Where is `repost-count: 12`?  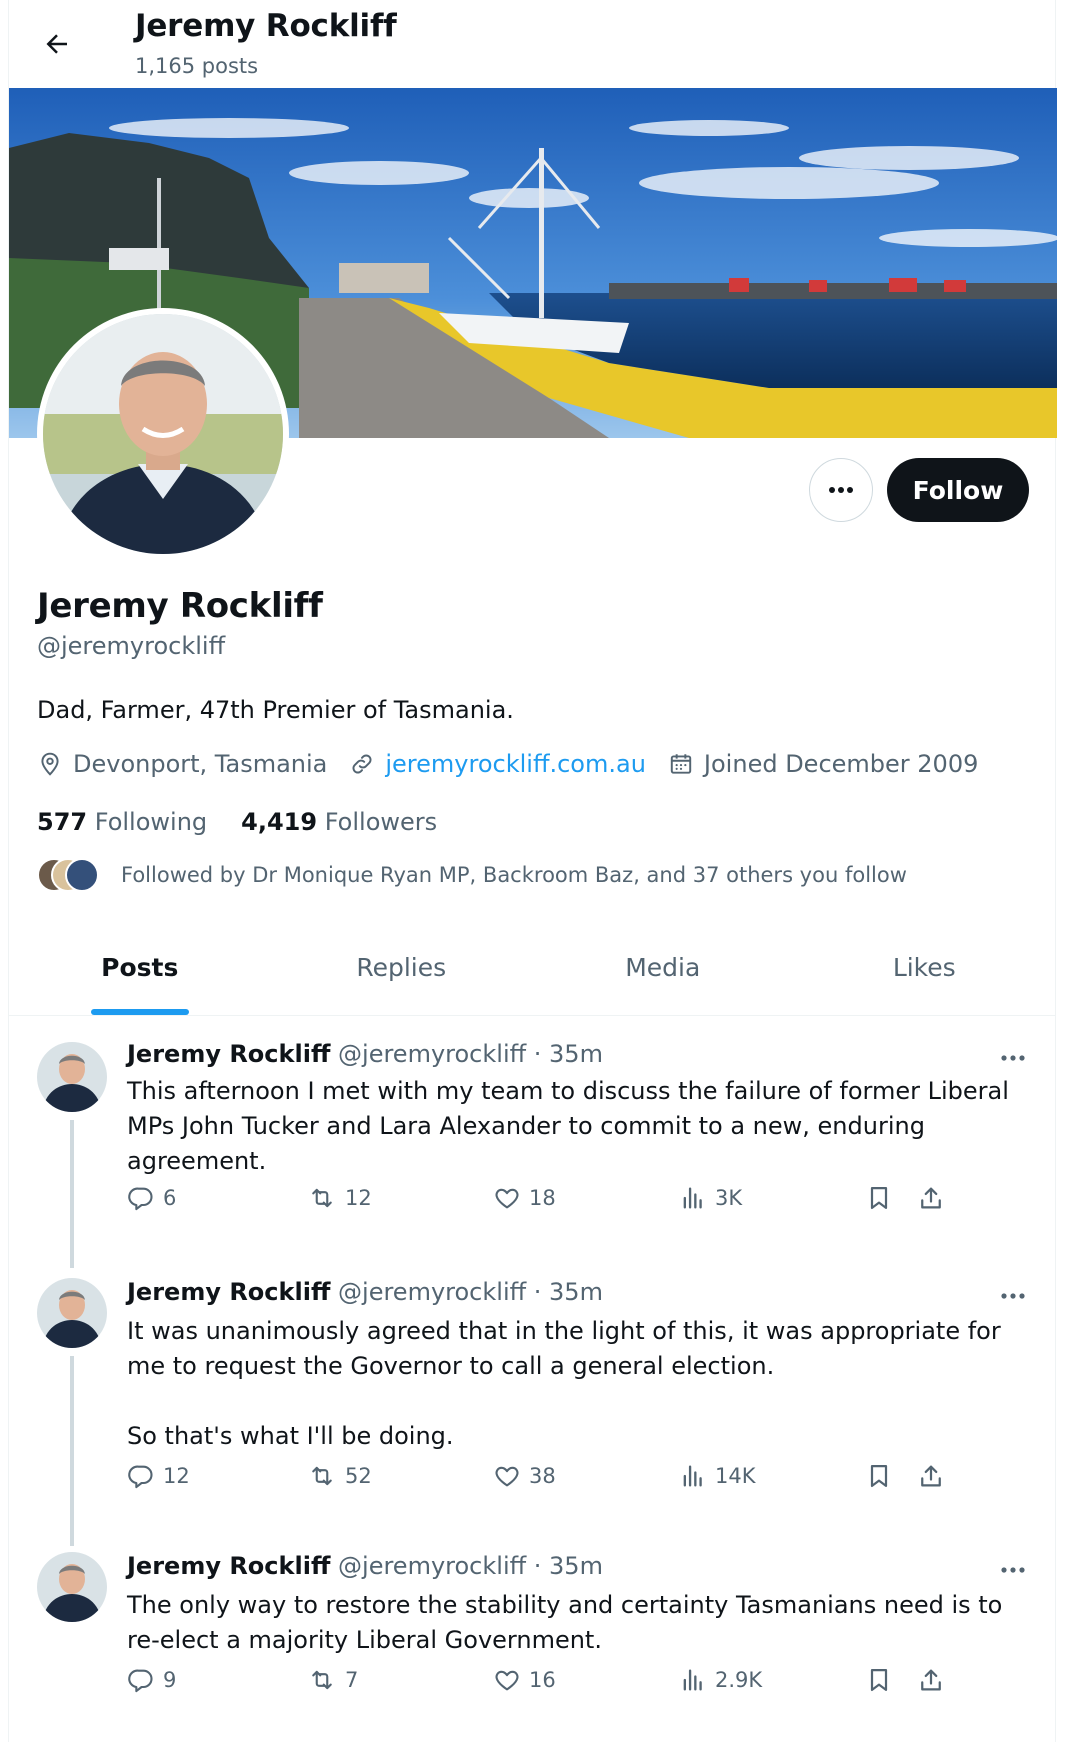
repost-count: 12 is located at coordinates (358, 1198).